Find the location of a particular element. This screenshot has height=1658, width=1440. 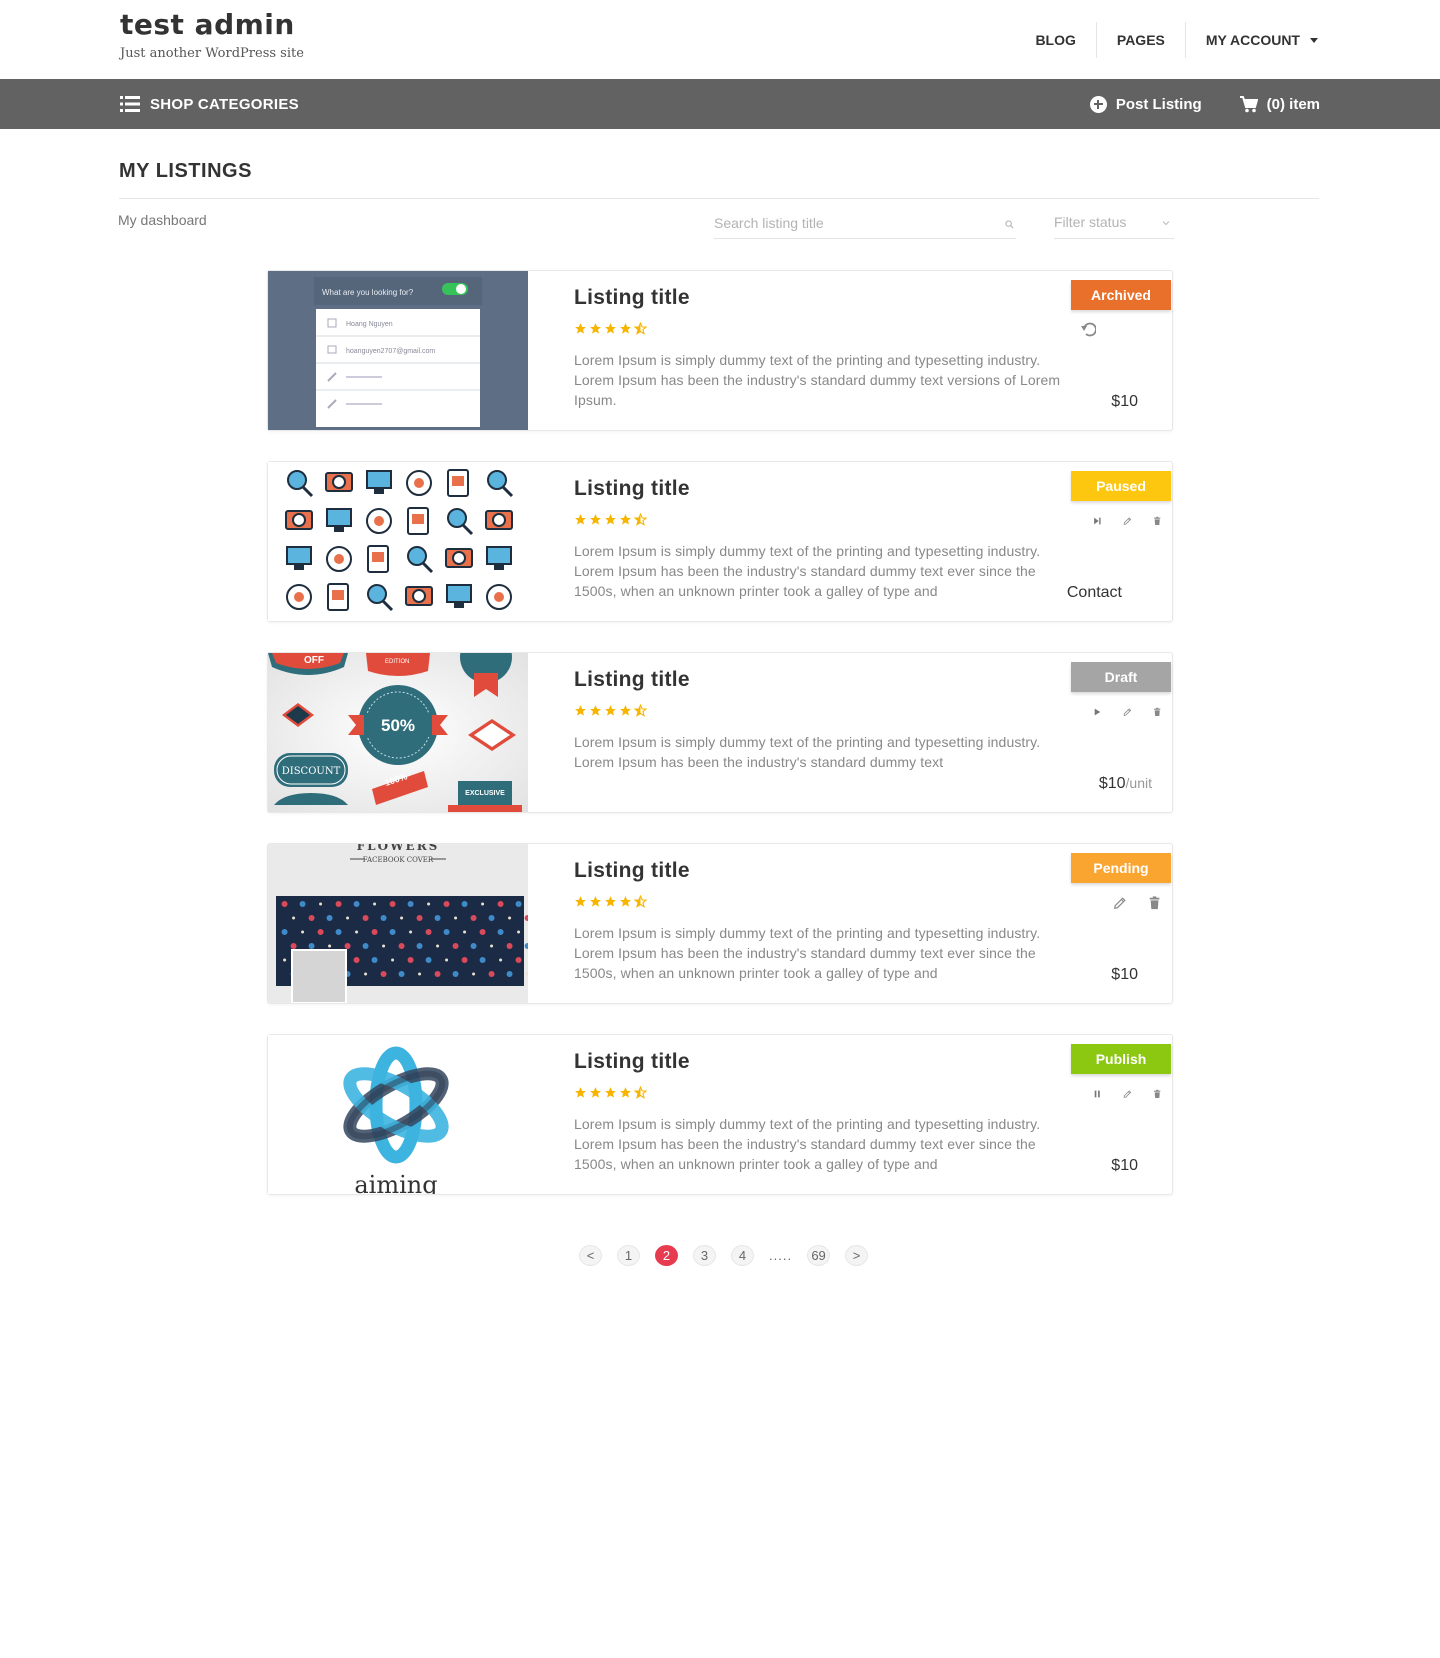

rating-stars is located at coordinates (611, 710).